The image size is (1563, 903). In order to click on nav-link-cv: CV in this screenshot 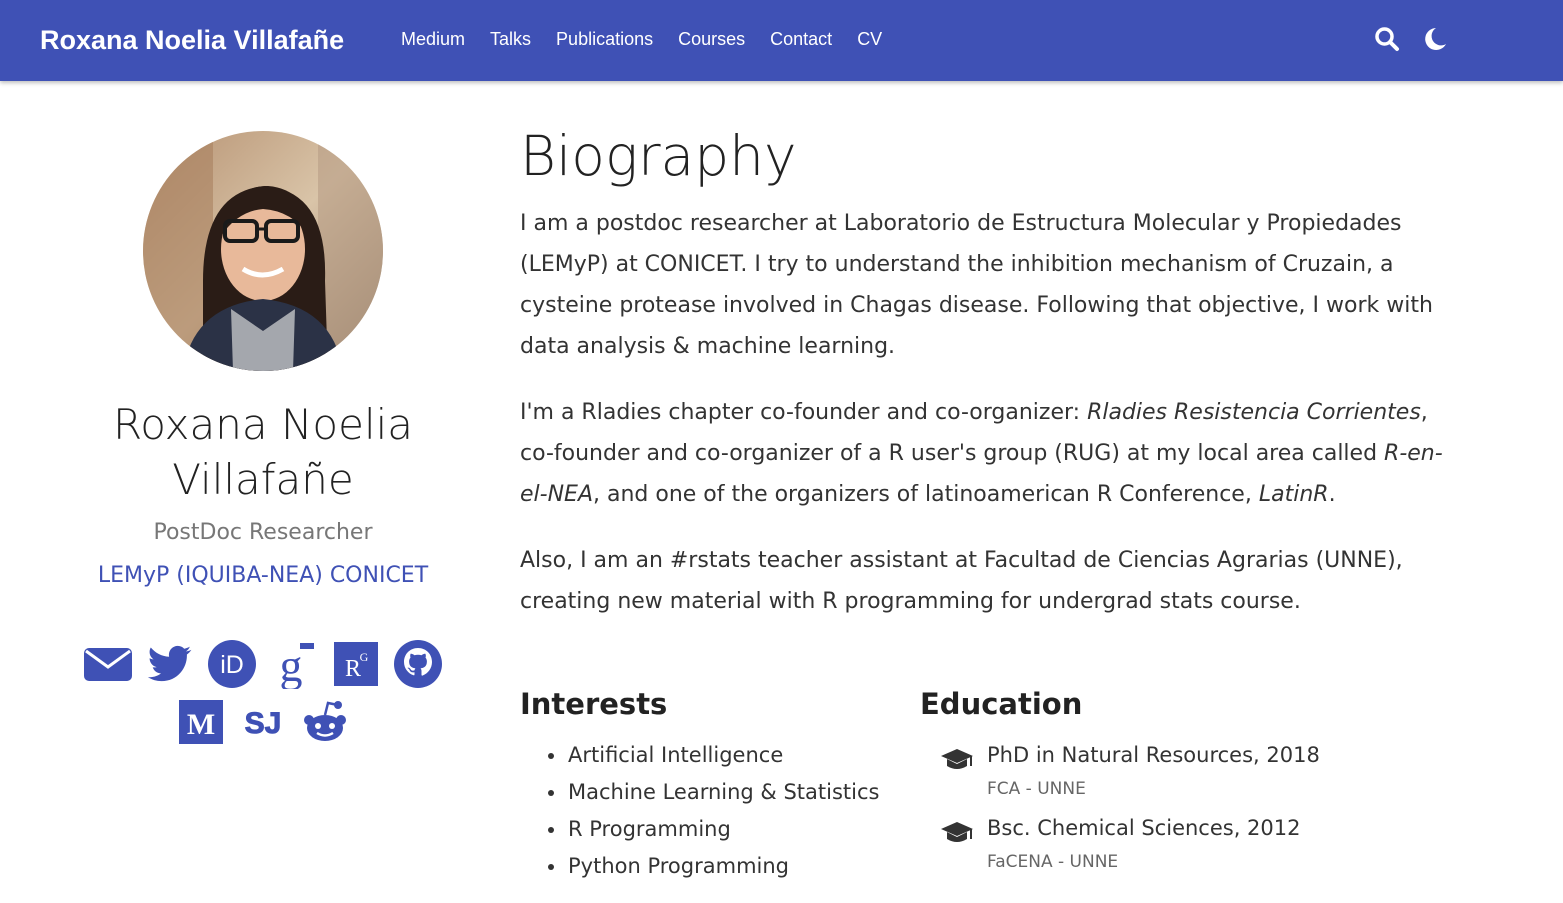, I will do `click(869, 39)`.